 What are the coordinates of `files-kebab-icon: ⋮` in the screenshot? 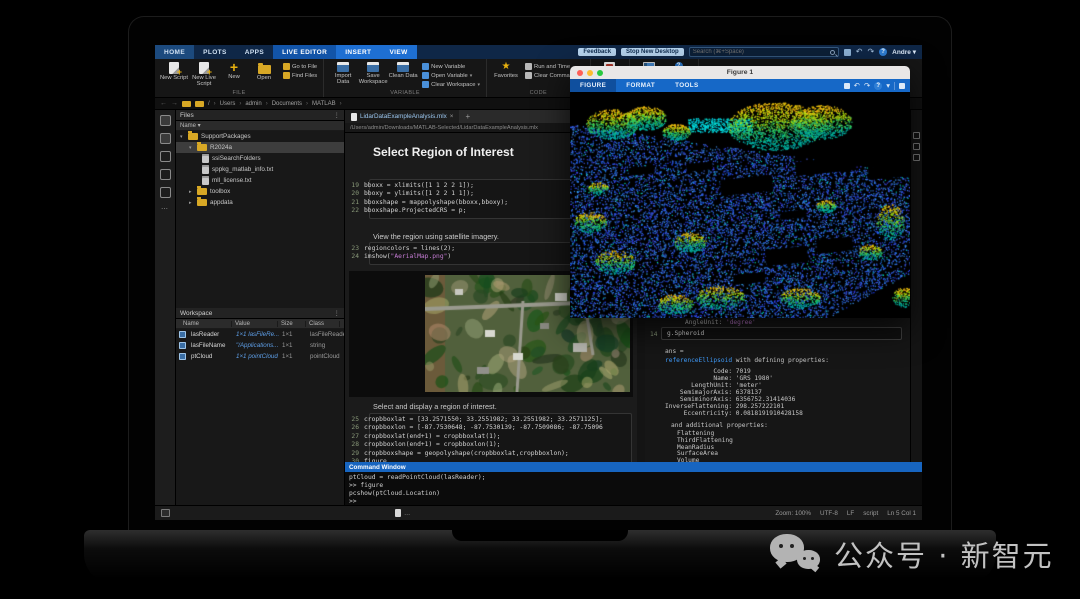 It's located at (337, 115).